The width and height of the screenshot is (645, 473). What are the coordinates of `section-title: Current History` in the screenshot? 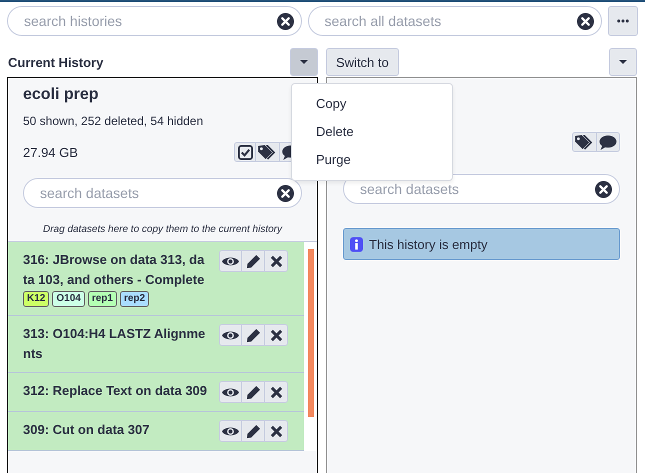 It's located at (56, 62).